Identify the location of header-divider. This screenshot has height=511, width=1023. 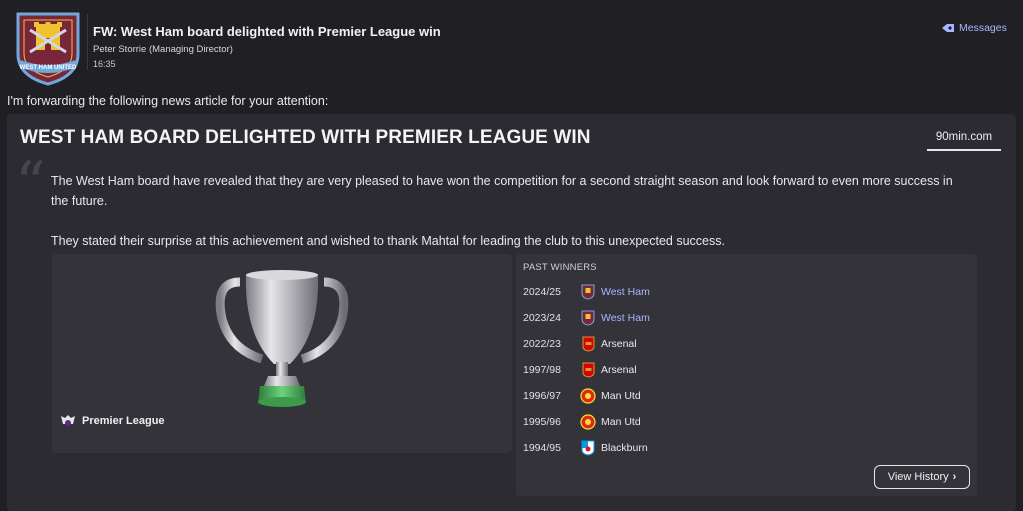
(87, 42).